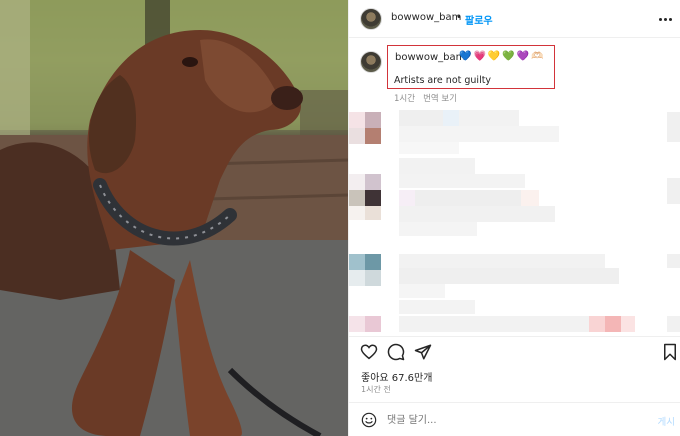 This screenshot has height=436, width=680. I want to click on comment-text: Artists are not guilty, so click(443, 80).